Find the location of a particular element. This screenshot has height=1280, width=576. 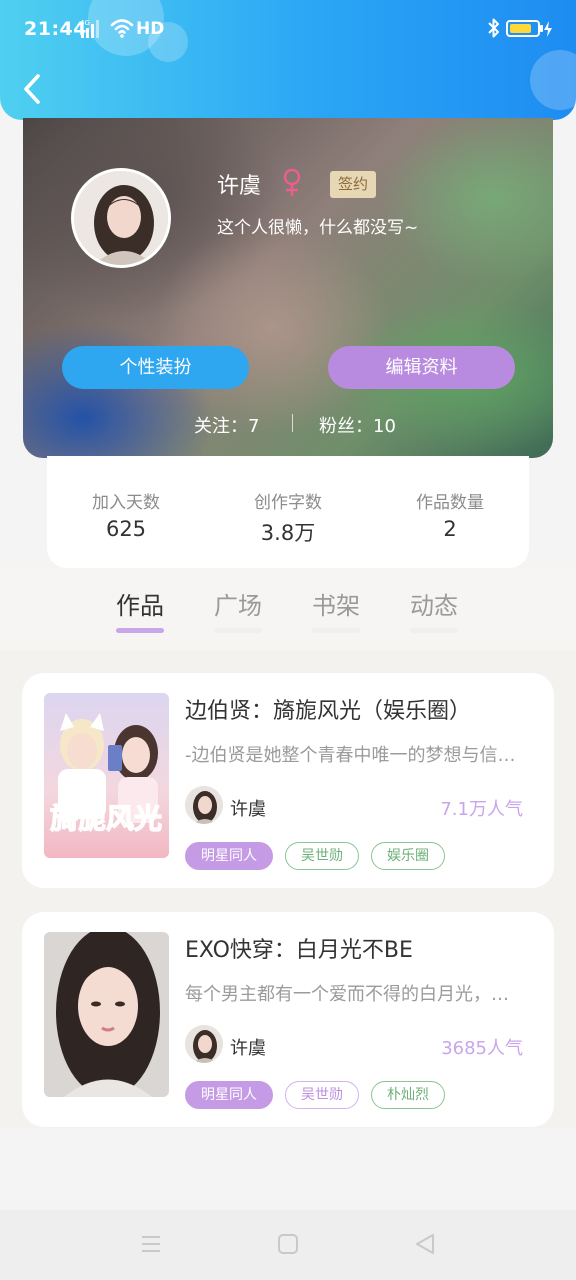

chevron-left-icon is located at coordinates (32, 89).